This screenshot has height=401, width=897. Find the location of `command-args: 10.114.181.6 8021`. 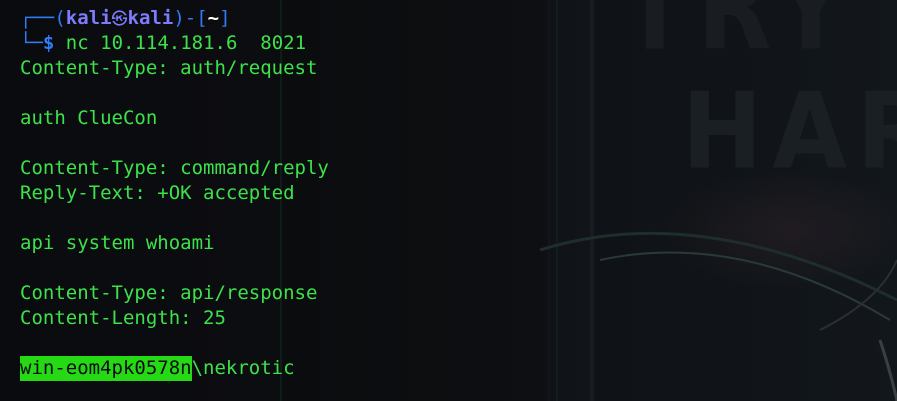

command-args: 10.114.181.6 8021 is located at coordinates (197, 43).